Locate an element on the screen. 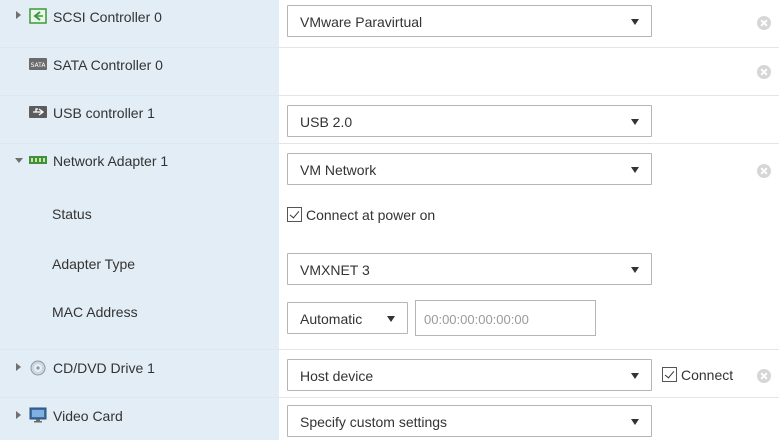 Image resolution: width=779 pixels, height=440 pixels. video-settings-select: Specify custom settings is located at coordinates (469, 421).